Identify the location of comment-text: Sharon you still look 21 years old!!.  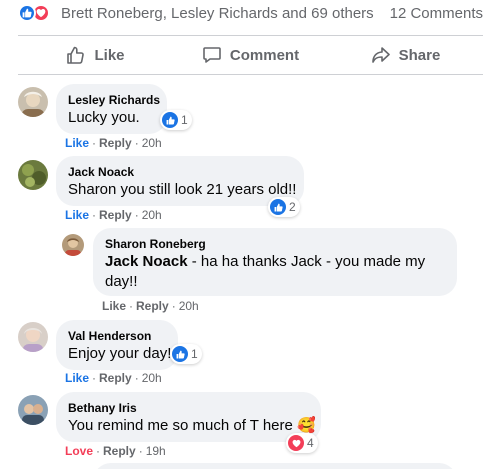
(182, 189).